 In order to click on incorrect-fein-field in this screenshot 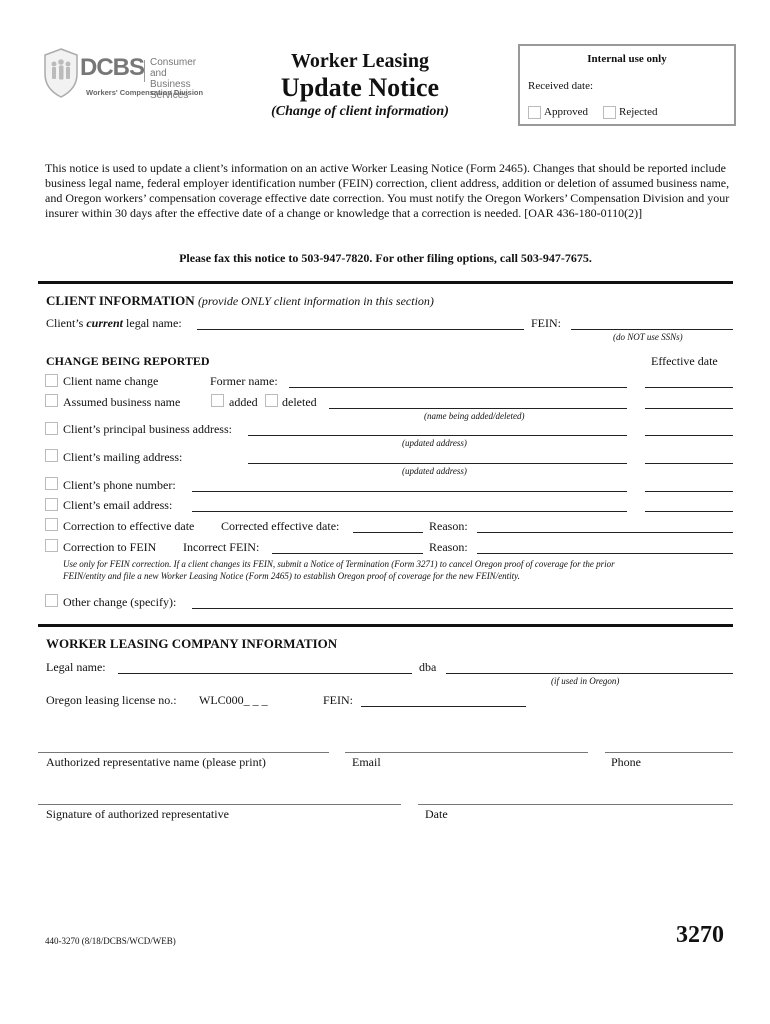, I will do `click(347, 553)`.